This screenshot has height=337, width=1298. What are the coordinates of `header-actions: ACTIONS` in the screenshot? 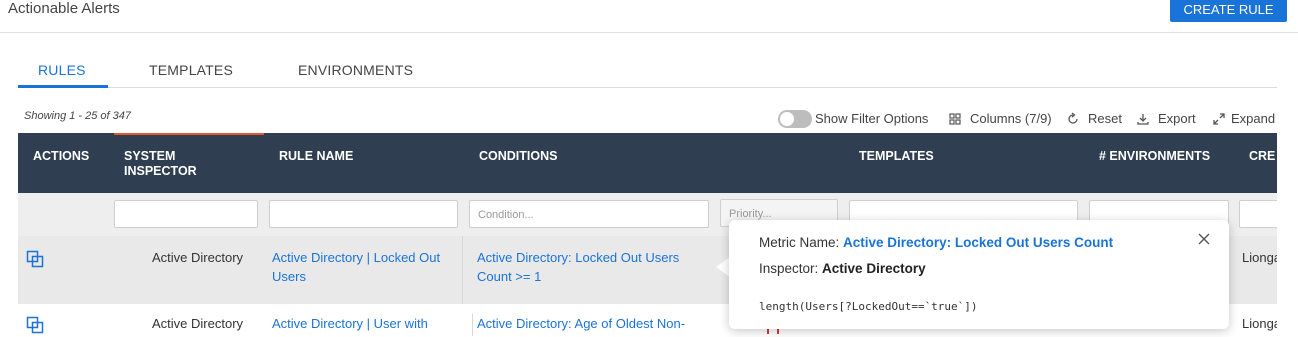 It's located at (61, 156).